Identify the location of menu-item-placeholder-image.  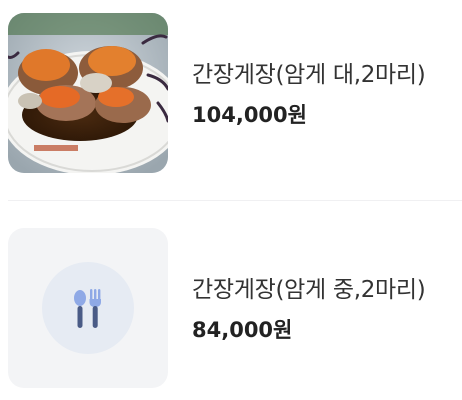
(88, 308).